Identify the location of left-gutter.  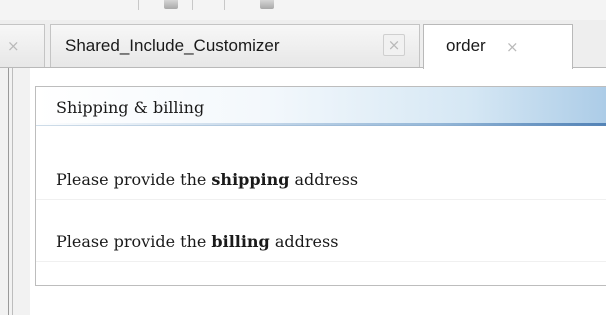
(15, 191).